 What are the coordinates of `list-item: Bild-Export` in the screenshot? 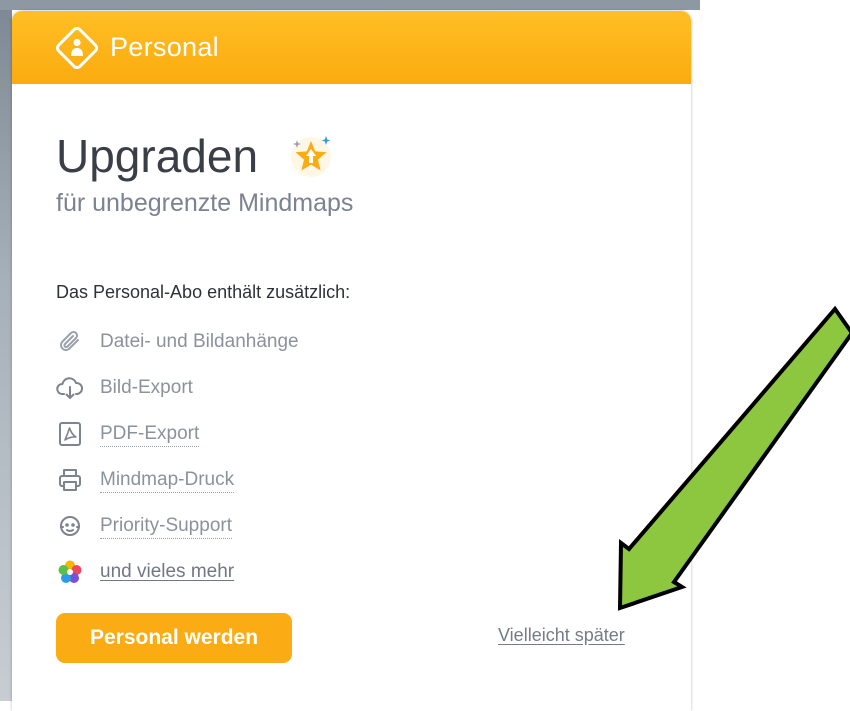 It's located at (373, 388).